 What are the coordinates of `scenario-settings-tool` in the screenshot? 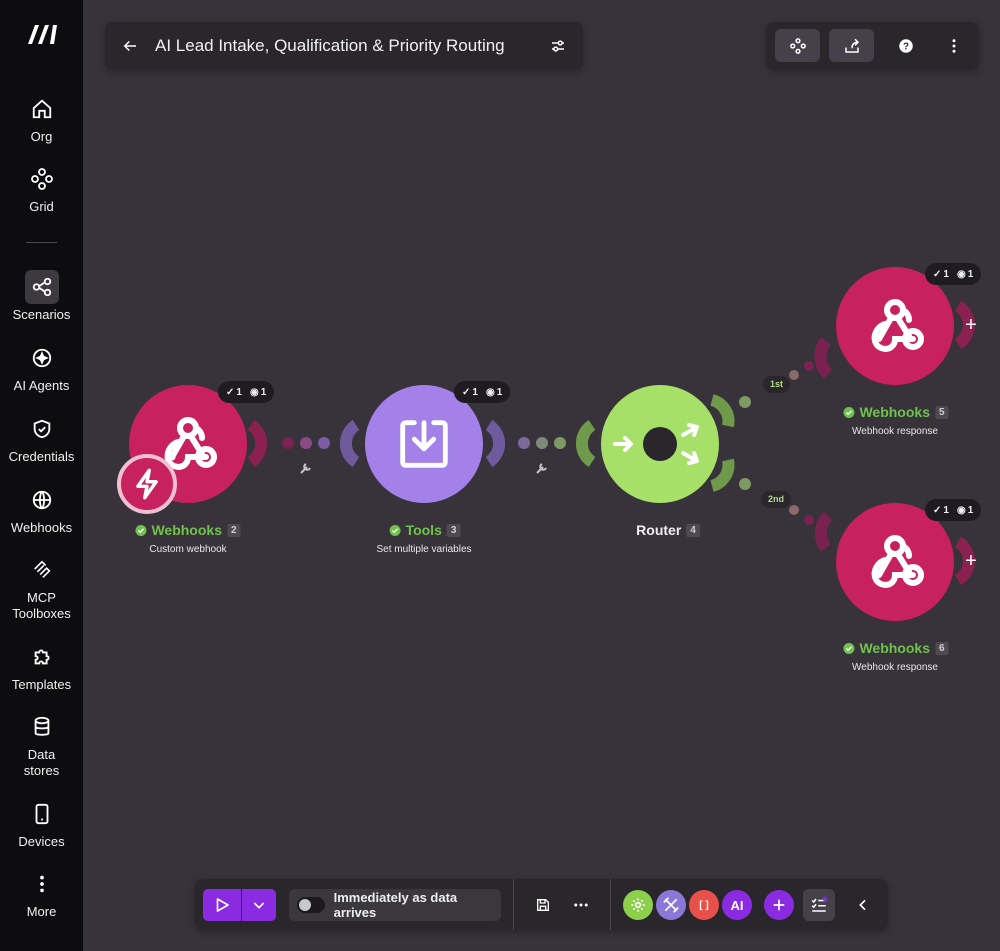 It's located at (638, 905).